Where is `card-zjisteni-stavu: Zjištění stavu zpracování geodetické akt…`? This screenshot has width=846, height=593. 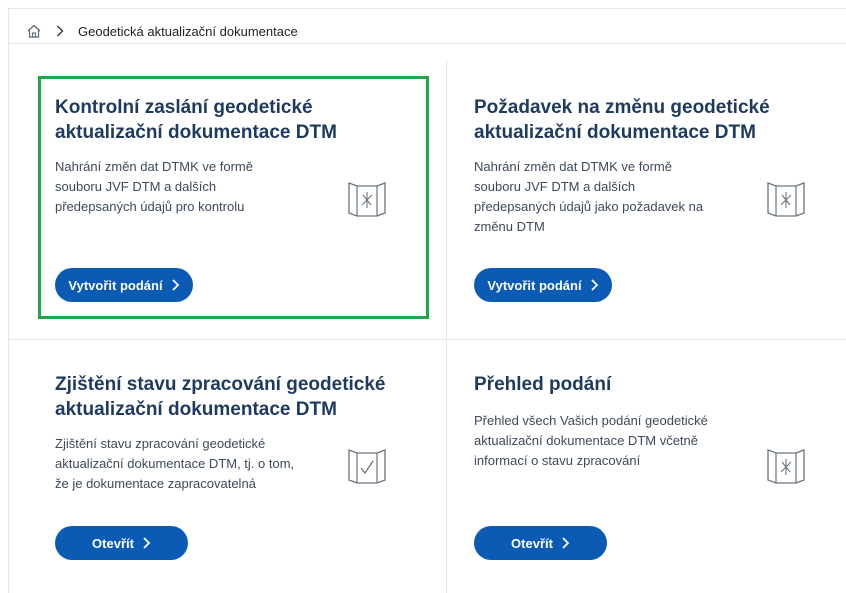
card-zjisteni-stavu: Zjištění stavu zpracování geodetické akt… is located at coordinates (240, 472).